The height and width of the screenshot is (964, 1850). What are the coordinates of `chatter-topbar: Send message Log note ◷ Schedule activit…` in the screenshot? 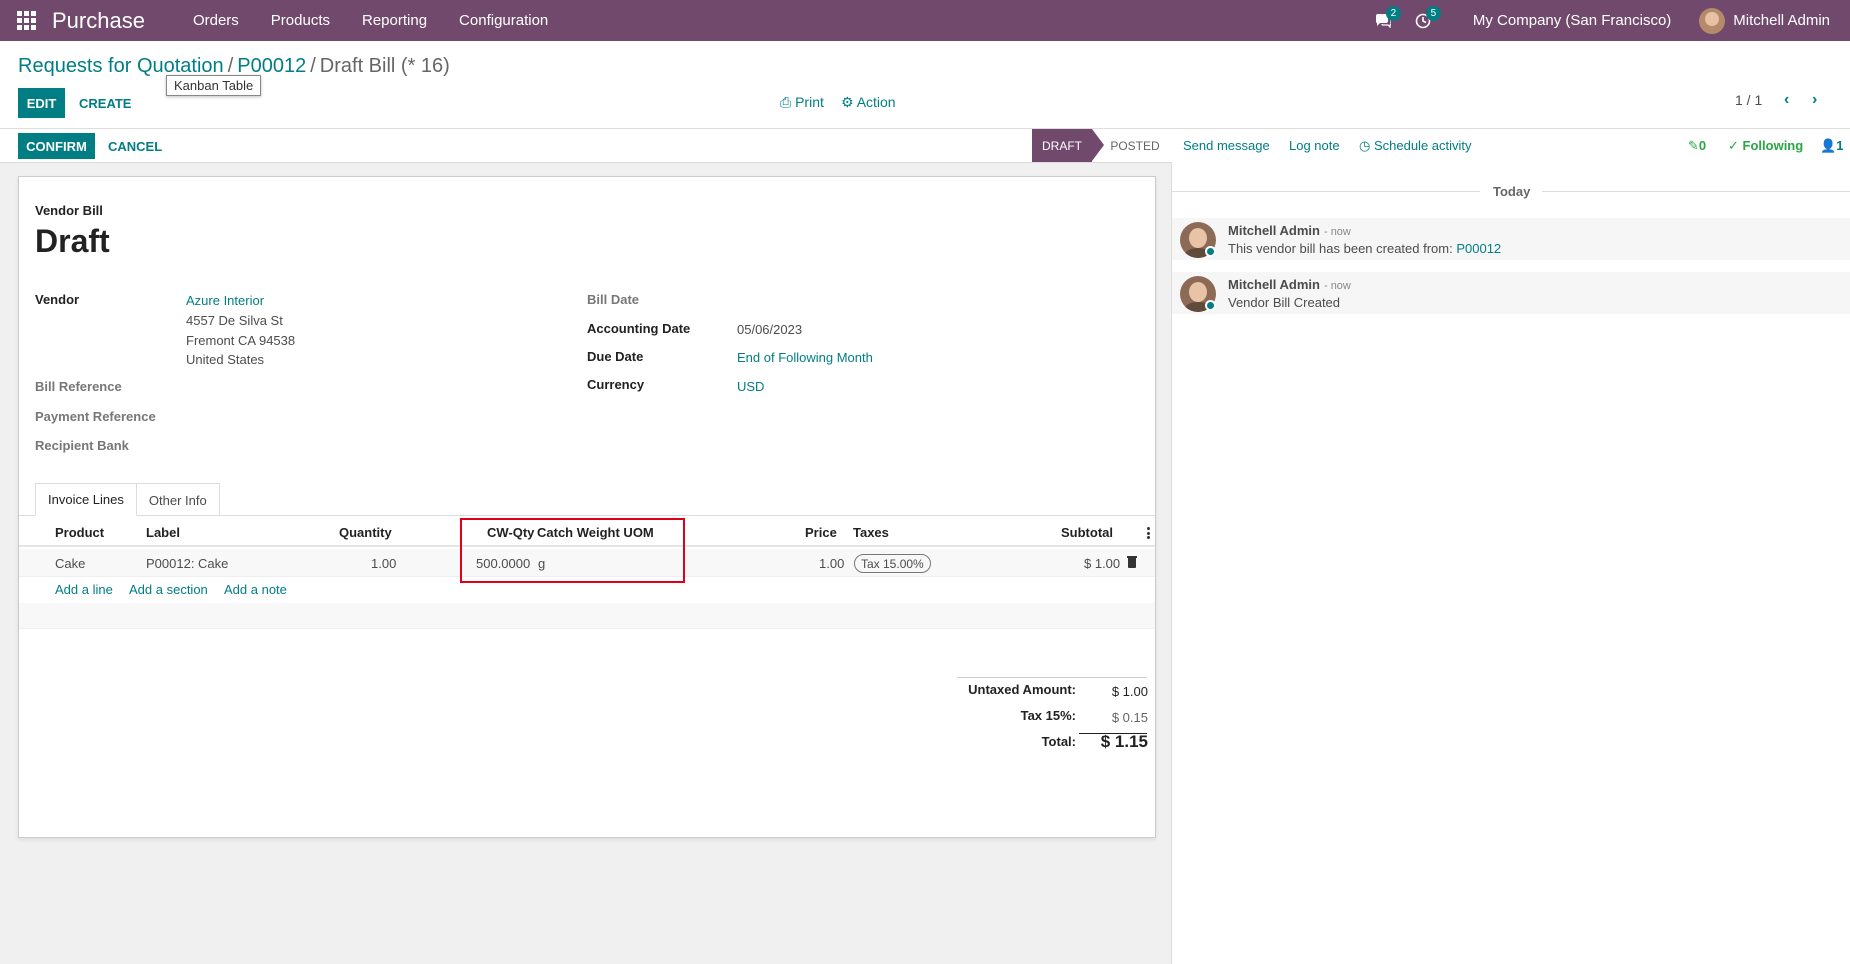 It's located at (1511, 146).